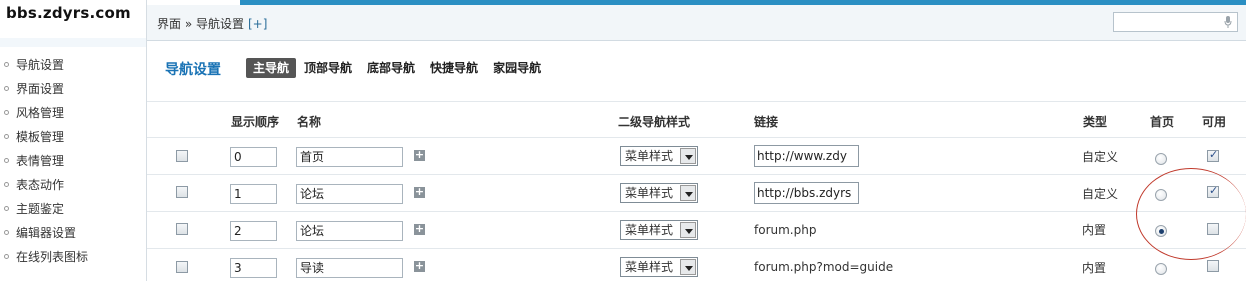 The width and height of the screenshot is (1246, 281). Describe the element at coordinates (454, 68) in the screenshot. I see `tab-quick-nav: 快捷导航` at that location.